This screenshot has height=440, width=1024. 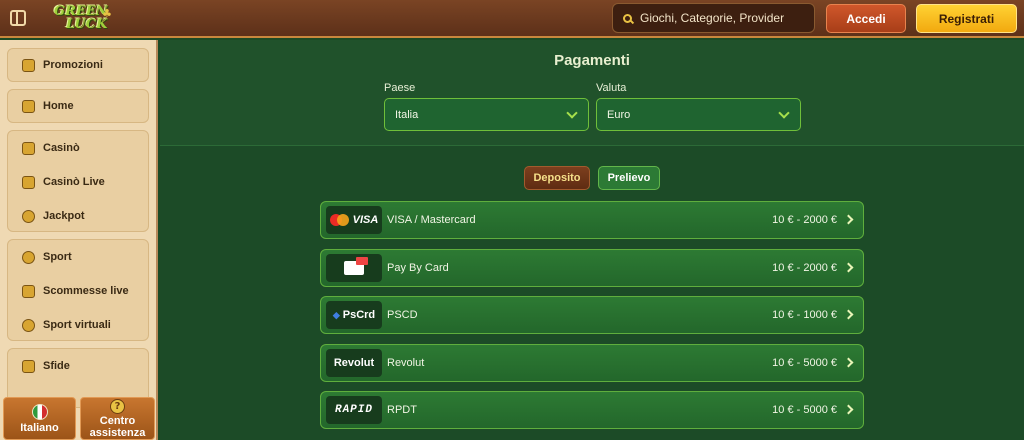 What do you see at coordinates (406, 363) in the screenshot?
I see `payment-method-name: Revolut` at bounding box center [406, 363].